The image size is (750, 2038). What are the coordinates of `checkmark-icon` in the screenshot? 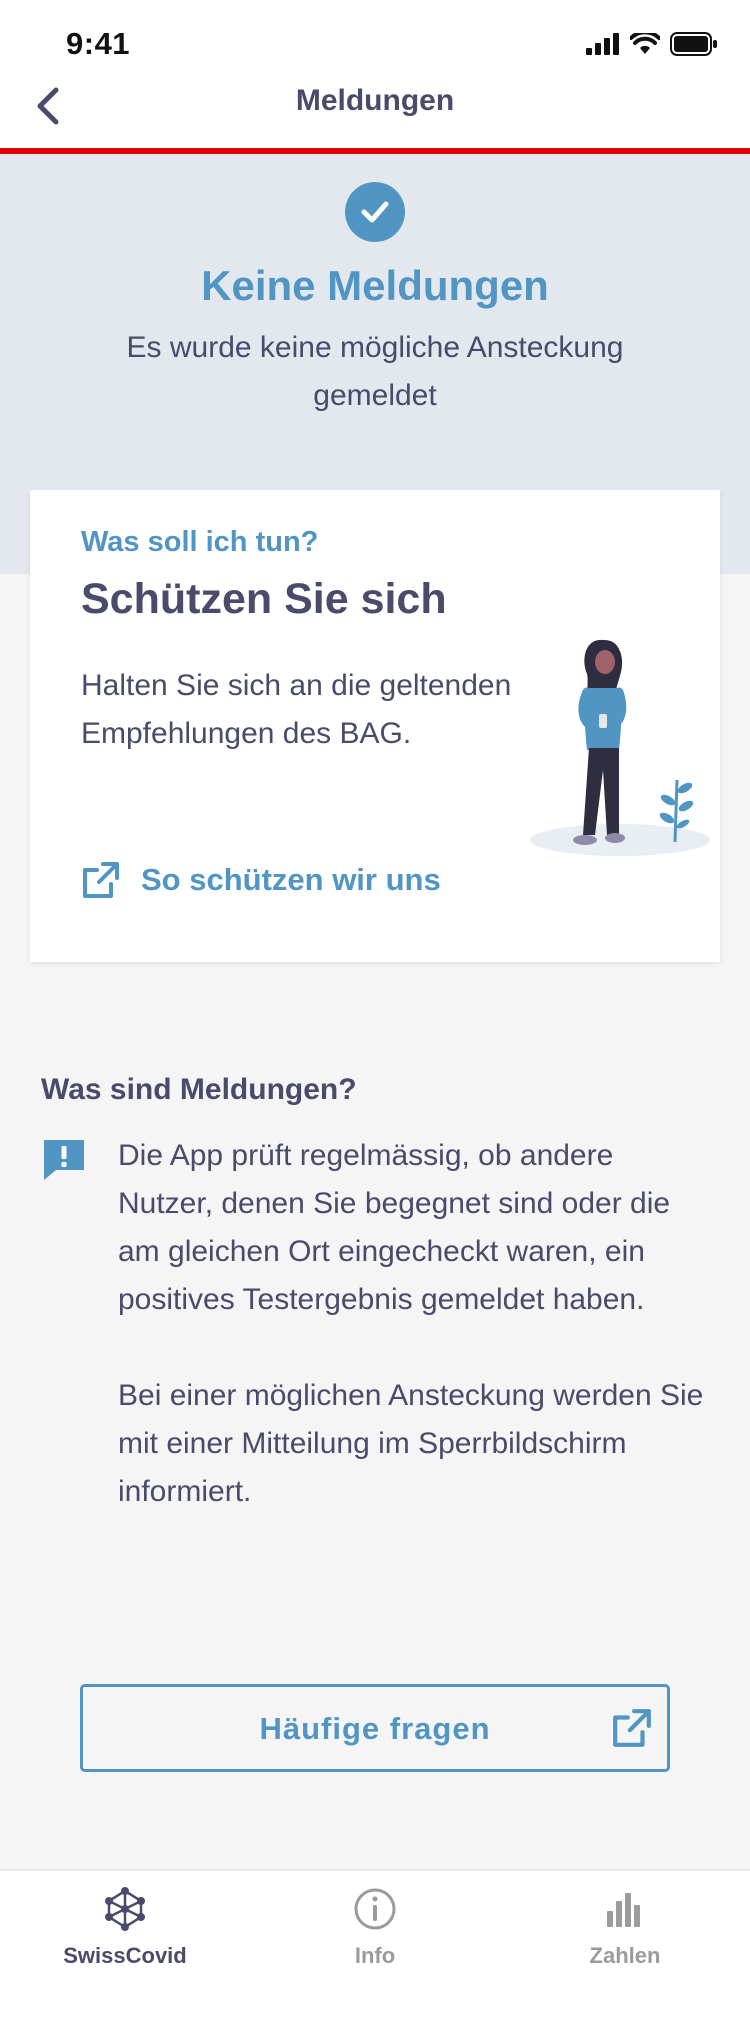 It's located at (375, 212).